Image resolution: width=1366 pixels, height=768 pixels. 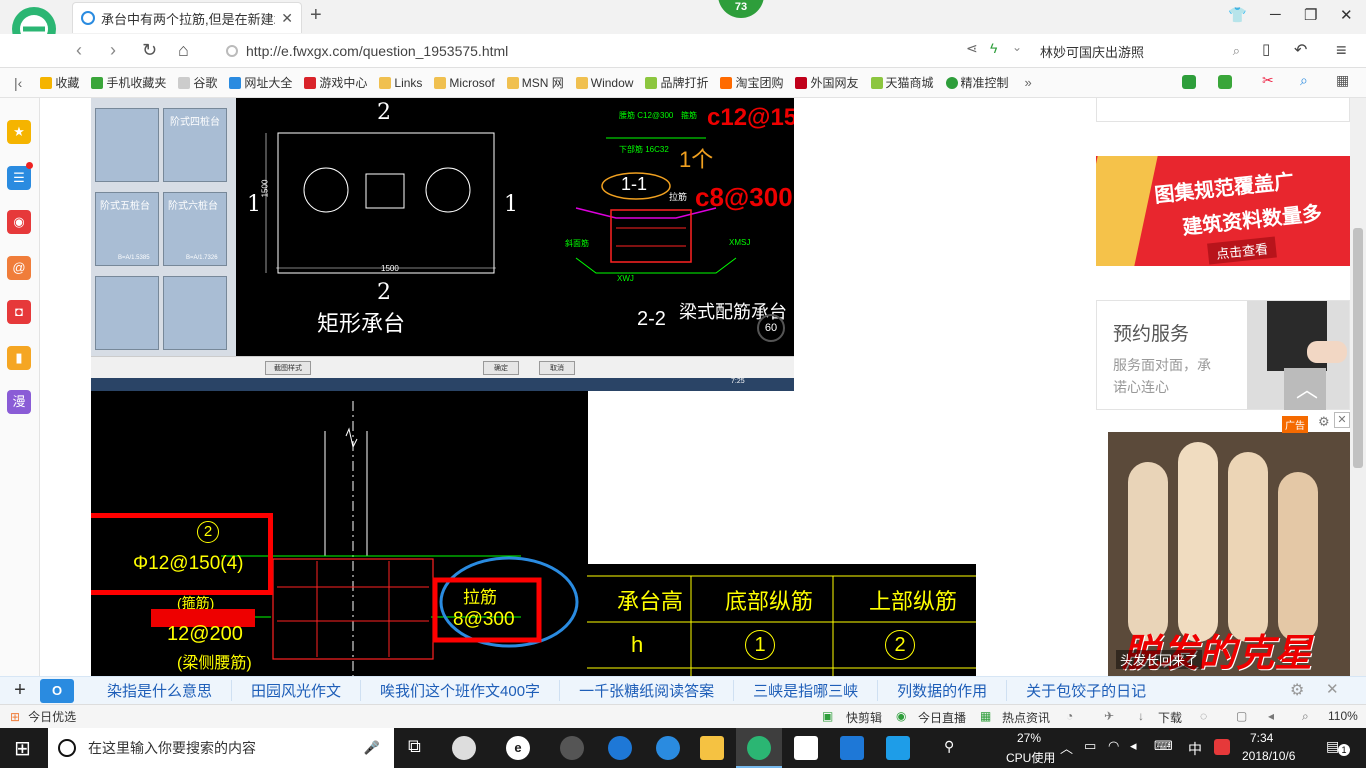 I want to click on ad-image-ginger: 脱发的克星 头发长回来了, so click(x=1229, y=554).